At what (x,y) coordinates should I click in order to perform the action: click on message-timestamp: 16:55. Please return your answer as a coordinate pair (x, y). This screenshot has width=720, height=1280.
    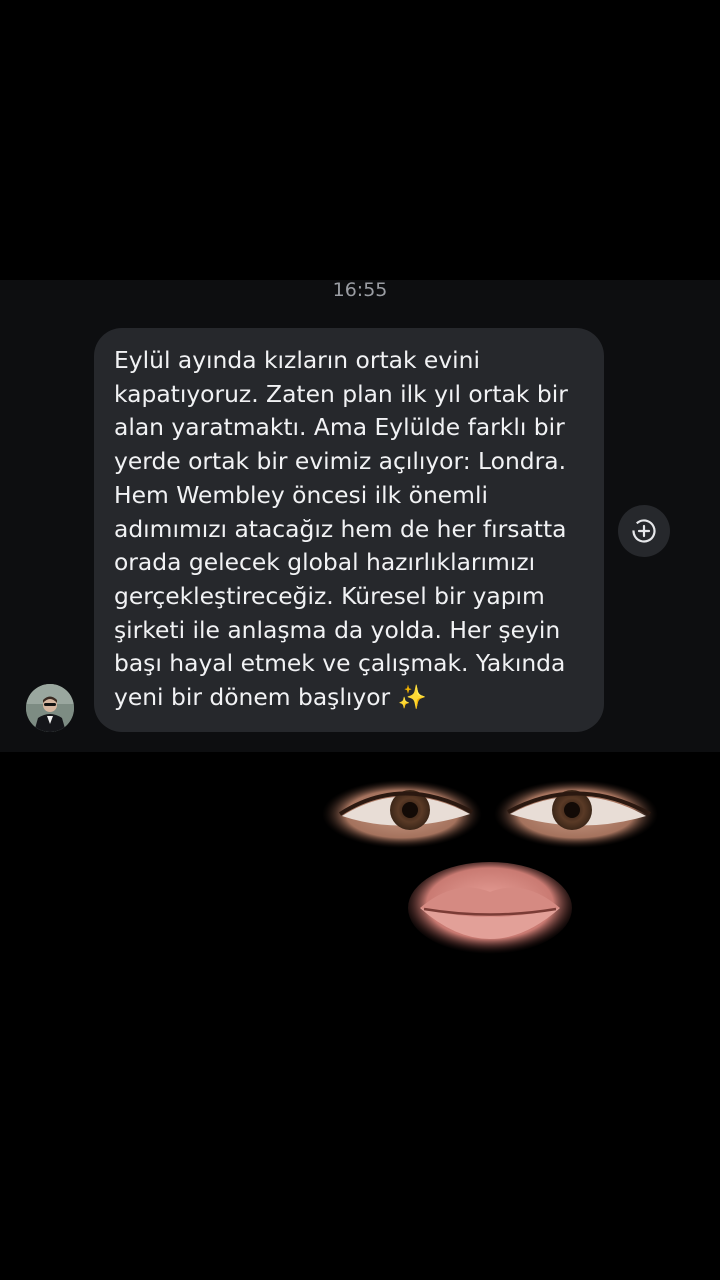
    Looking at the image, I should click on (360, 290).